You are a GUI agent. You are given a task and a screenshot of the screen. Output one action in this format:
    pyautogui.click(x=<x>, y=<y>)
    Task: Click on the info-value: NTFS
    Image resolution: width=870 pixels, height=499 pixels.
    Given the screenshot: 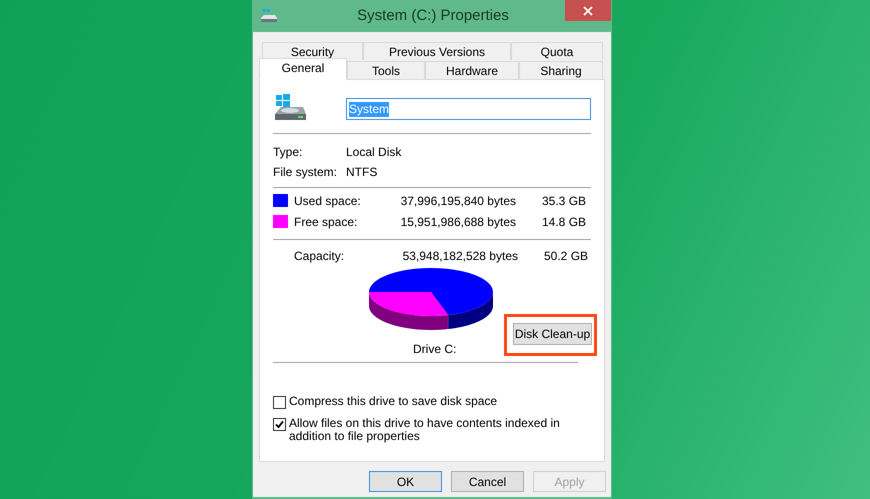 What is the action you would take?
    pyautogui.click(x=362, y=171)
    